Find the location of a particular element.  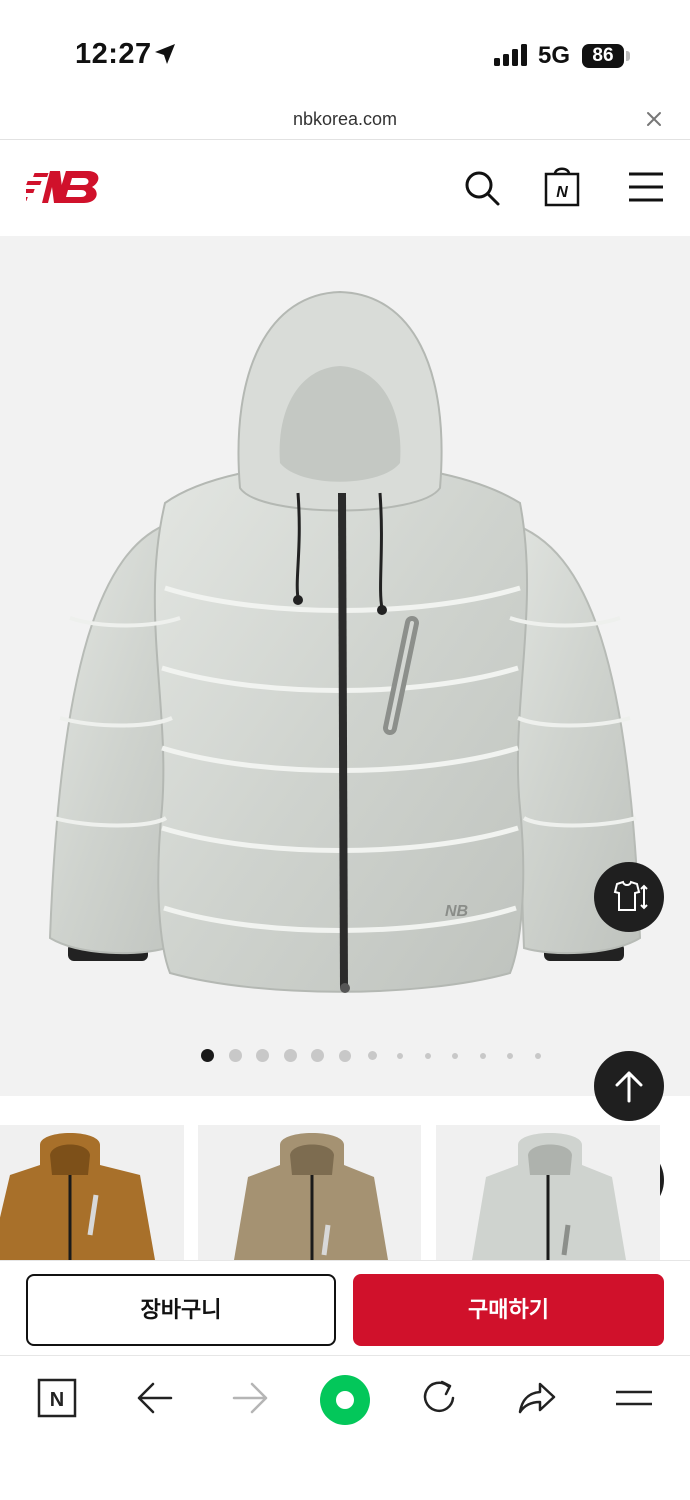

battery-tip is located at coordinates (628, 56).